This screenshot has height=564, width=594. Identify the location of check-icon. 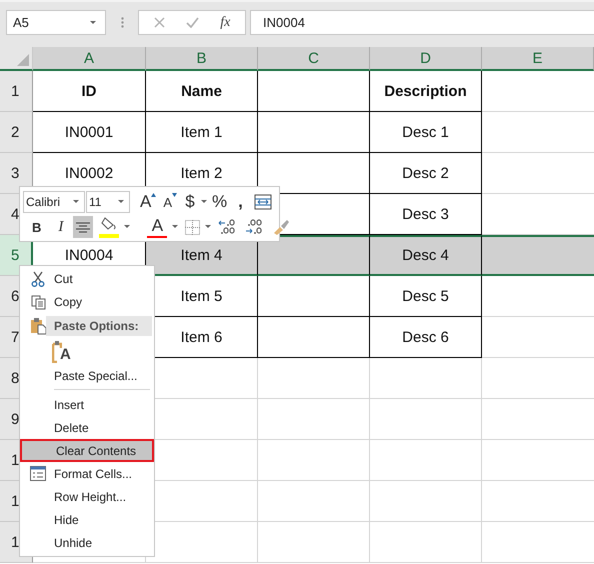
(192, 22).